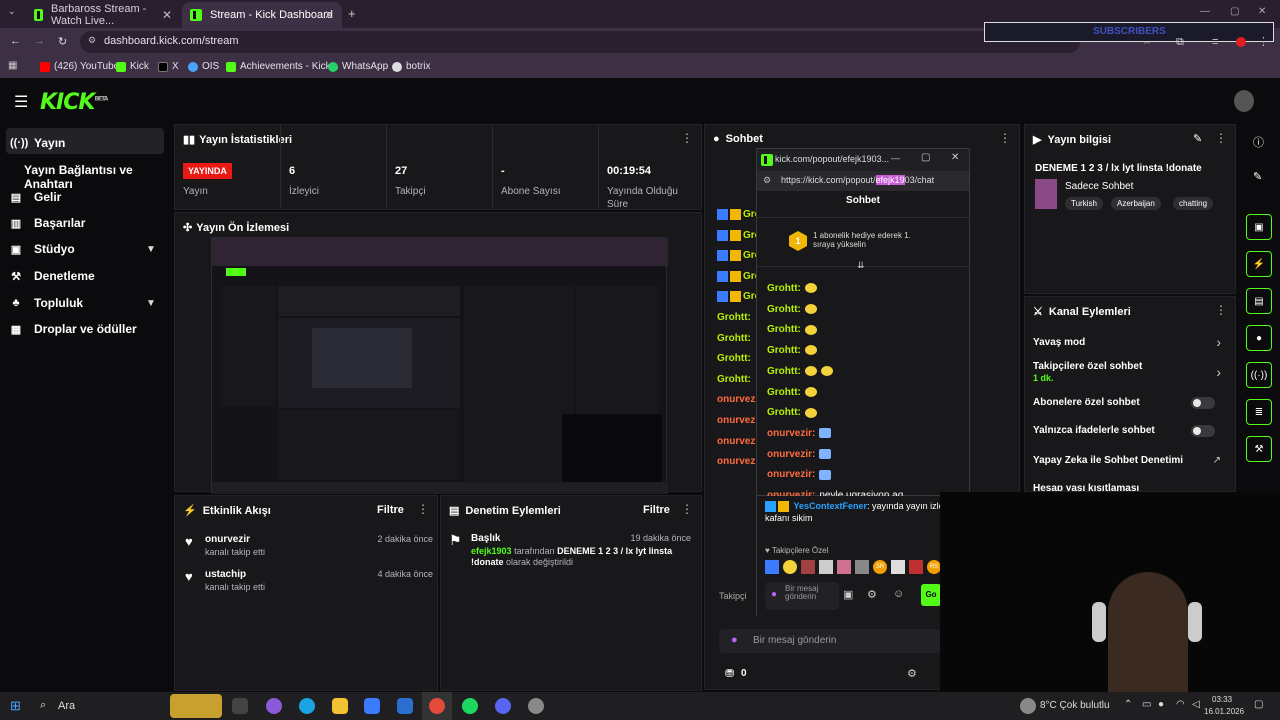  What do you see at coordinates (848, 594) in the screenshot?
I see `gift-icon: ▣` at bounding box center [848, 594].